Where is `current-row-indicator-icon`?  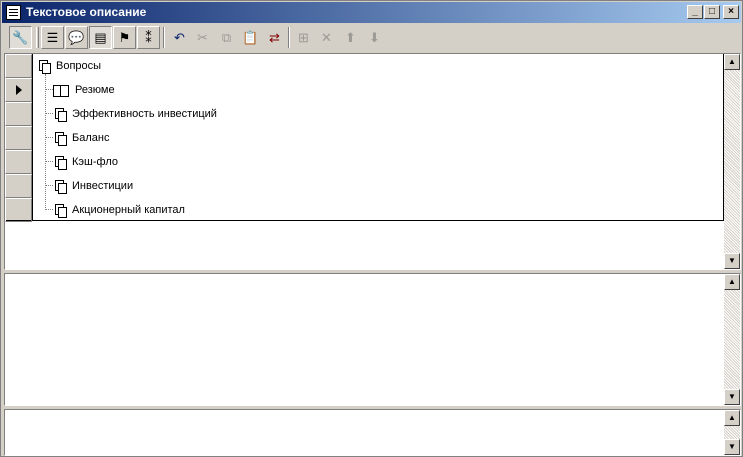 current-row-indicator-icon is located at coordinates (19, 90).